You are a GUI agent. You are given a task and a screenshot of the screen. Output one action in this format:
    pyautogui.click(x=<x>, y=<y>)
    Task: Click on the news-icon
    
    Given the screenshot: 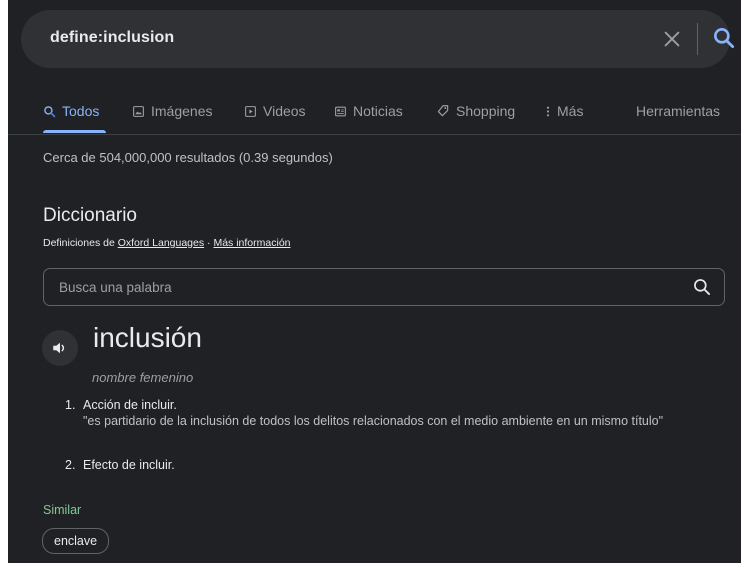 What is the action you would take?
    pyautogui.click(x=340, y=111)
    